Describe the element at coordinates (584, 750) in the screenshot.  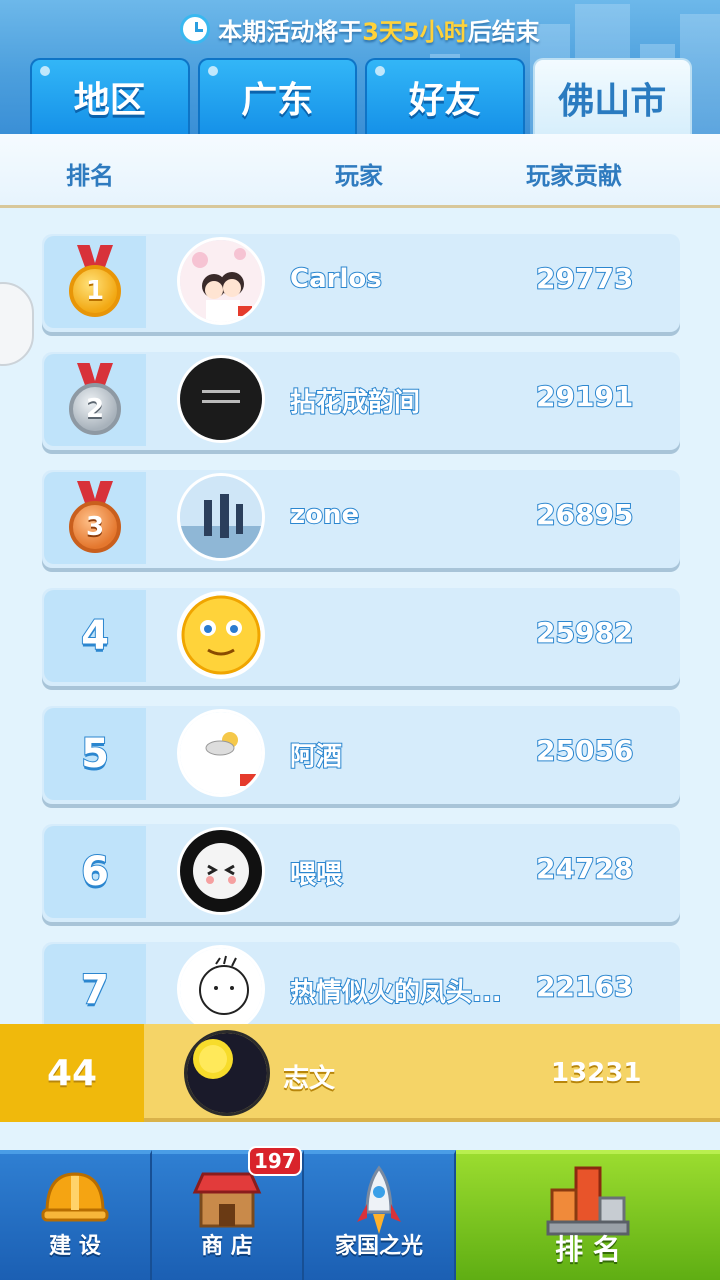
I see `player-score: 25056` at that location.